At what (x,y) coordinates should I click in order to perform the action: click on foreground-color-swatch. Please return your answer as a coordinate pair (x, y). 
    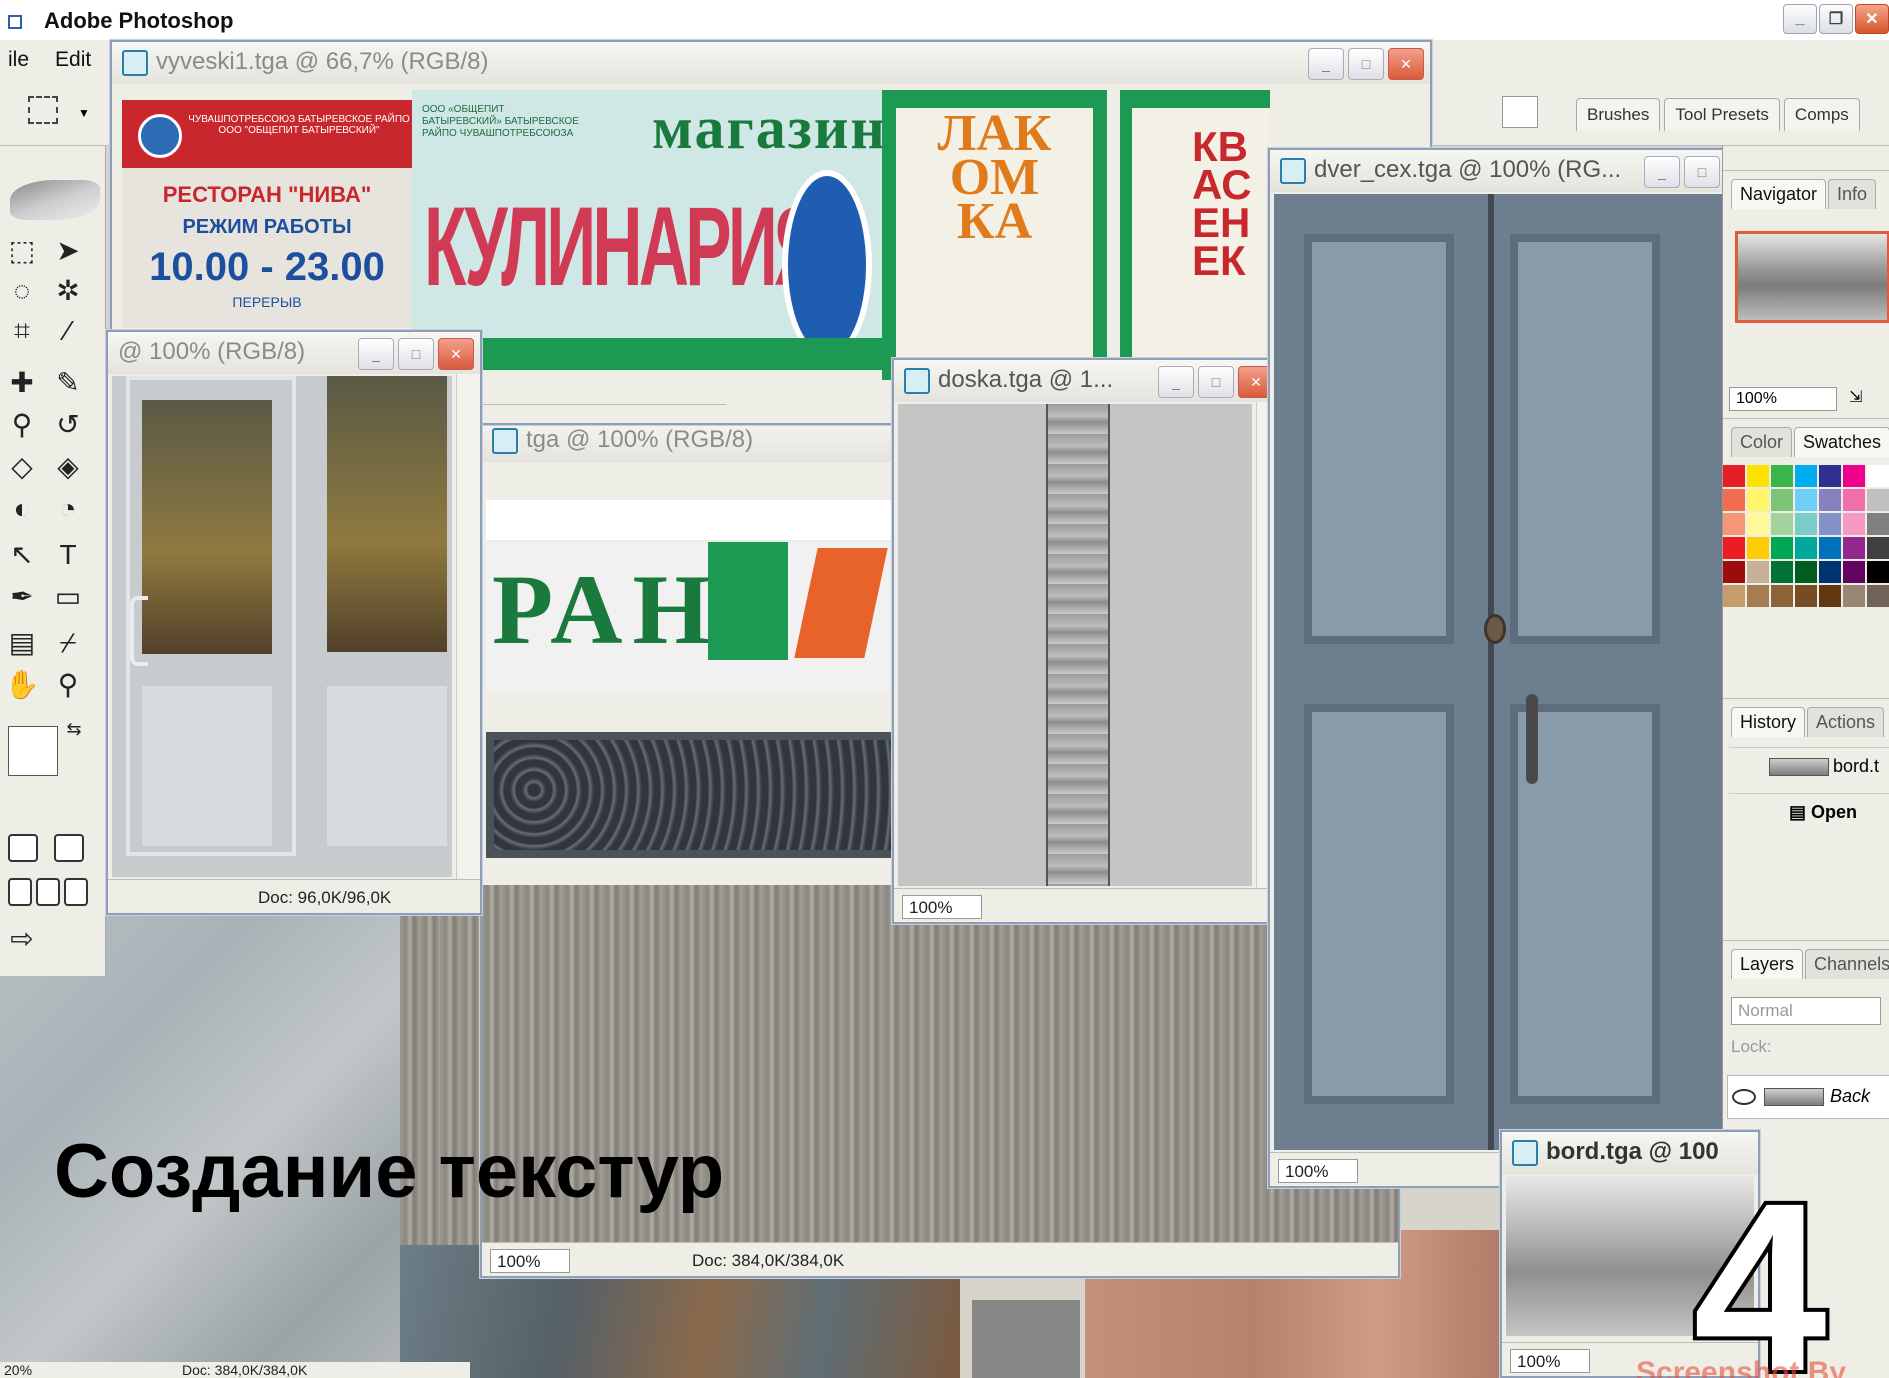
    Looking at the image, I should click on (33, 751).